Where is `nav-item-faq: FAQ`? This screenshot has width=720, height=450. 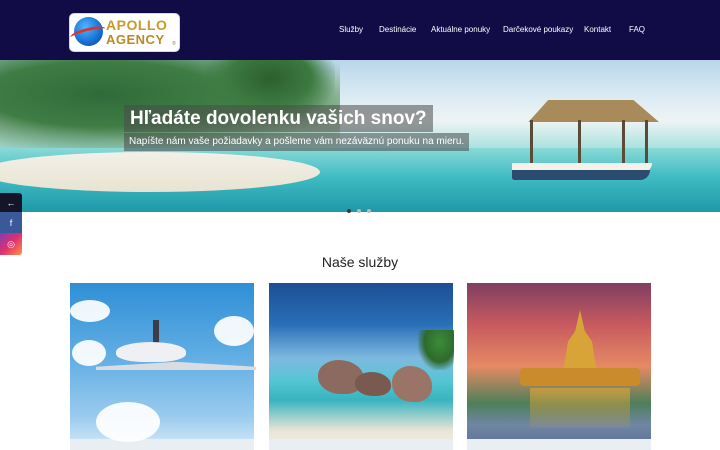
nav-item-faq: FAQ is located at coordinates (637, 30).